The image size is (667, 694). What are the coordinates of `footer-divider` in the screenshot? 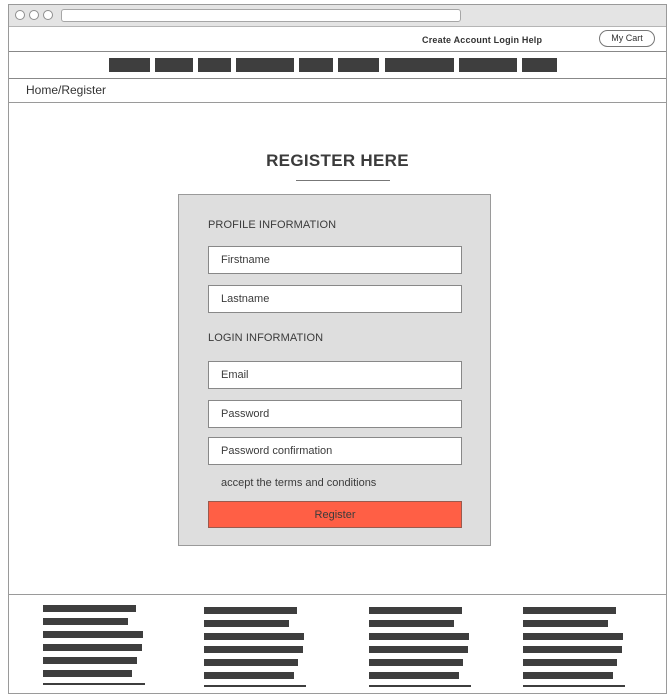 It's located at (337, 594).